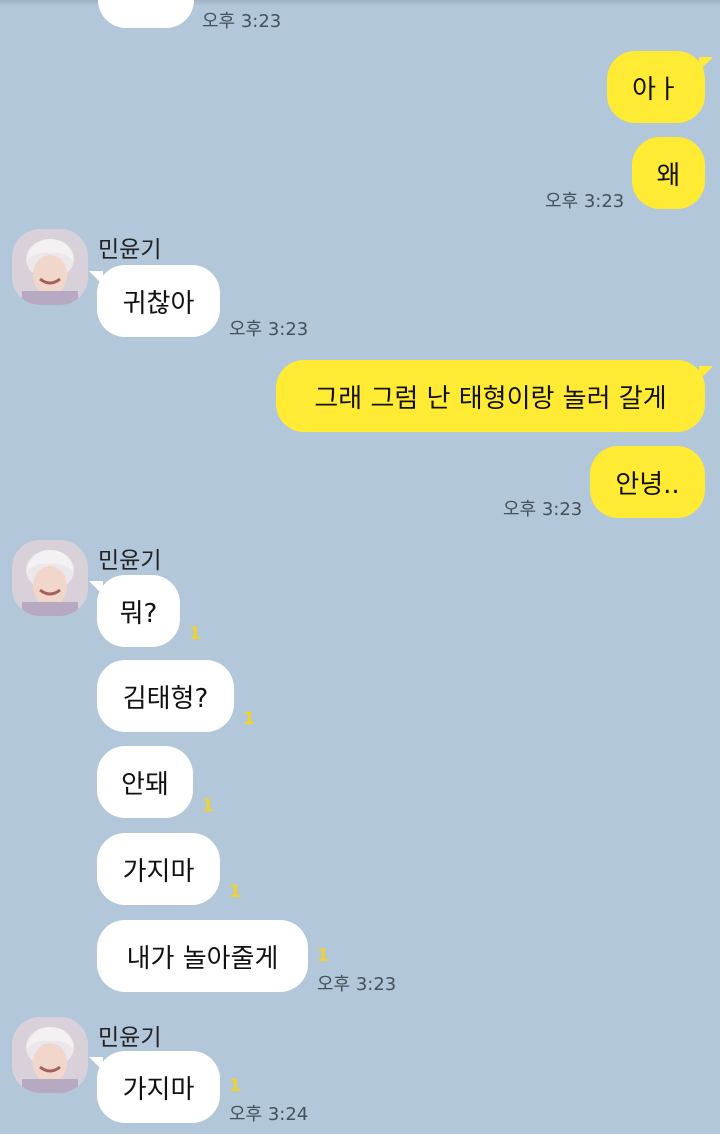 This screenshot has height=1134, width=720. I want to click on message-bubble: 안녕.., so click(647, 482).